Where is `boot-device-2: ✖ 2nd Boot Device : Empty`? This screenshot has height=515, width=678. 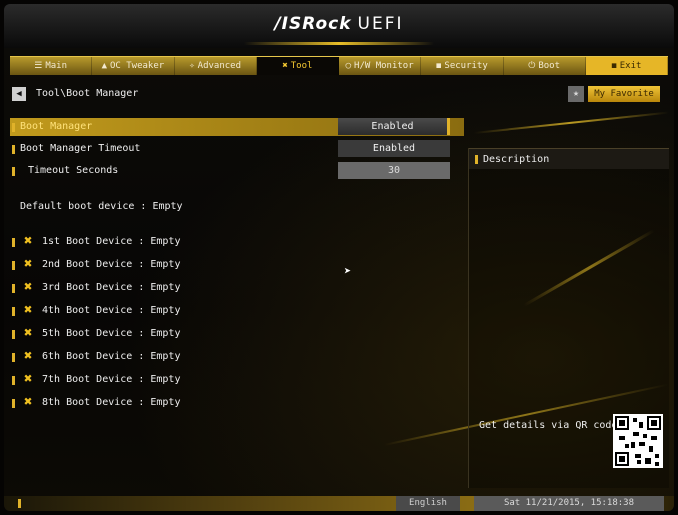 boot-device-2: ✖ 2nd Boot Device : Empty is located at coordinates (160, 265).